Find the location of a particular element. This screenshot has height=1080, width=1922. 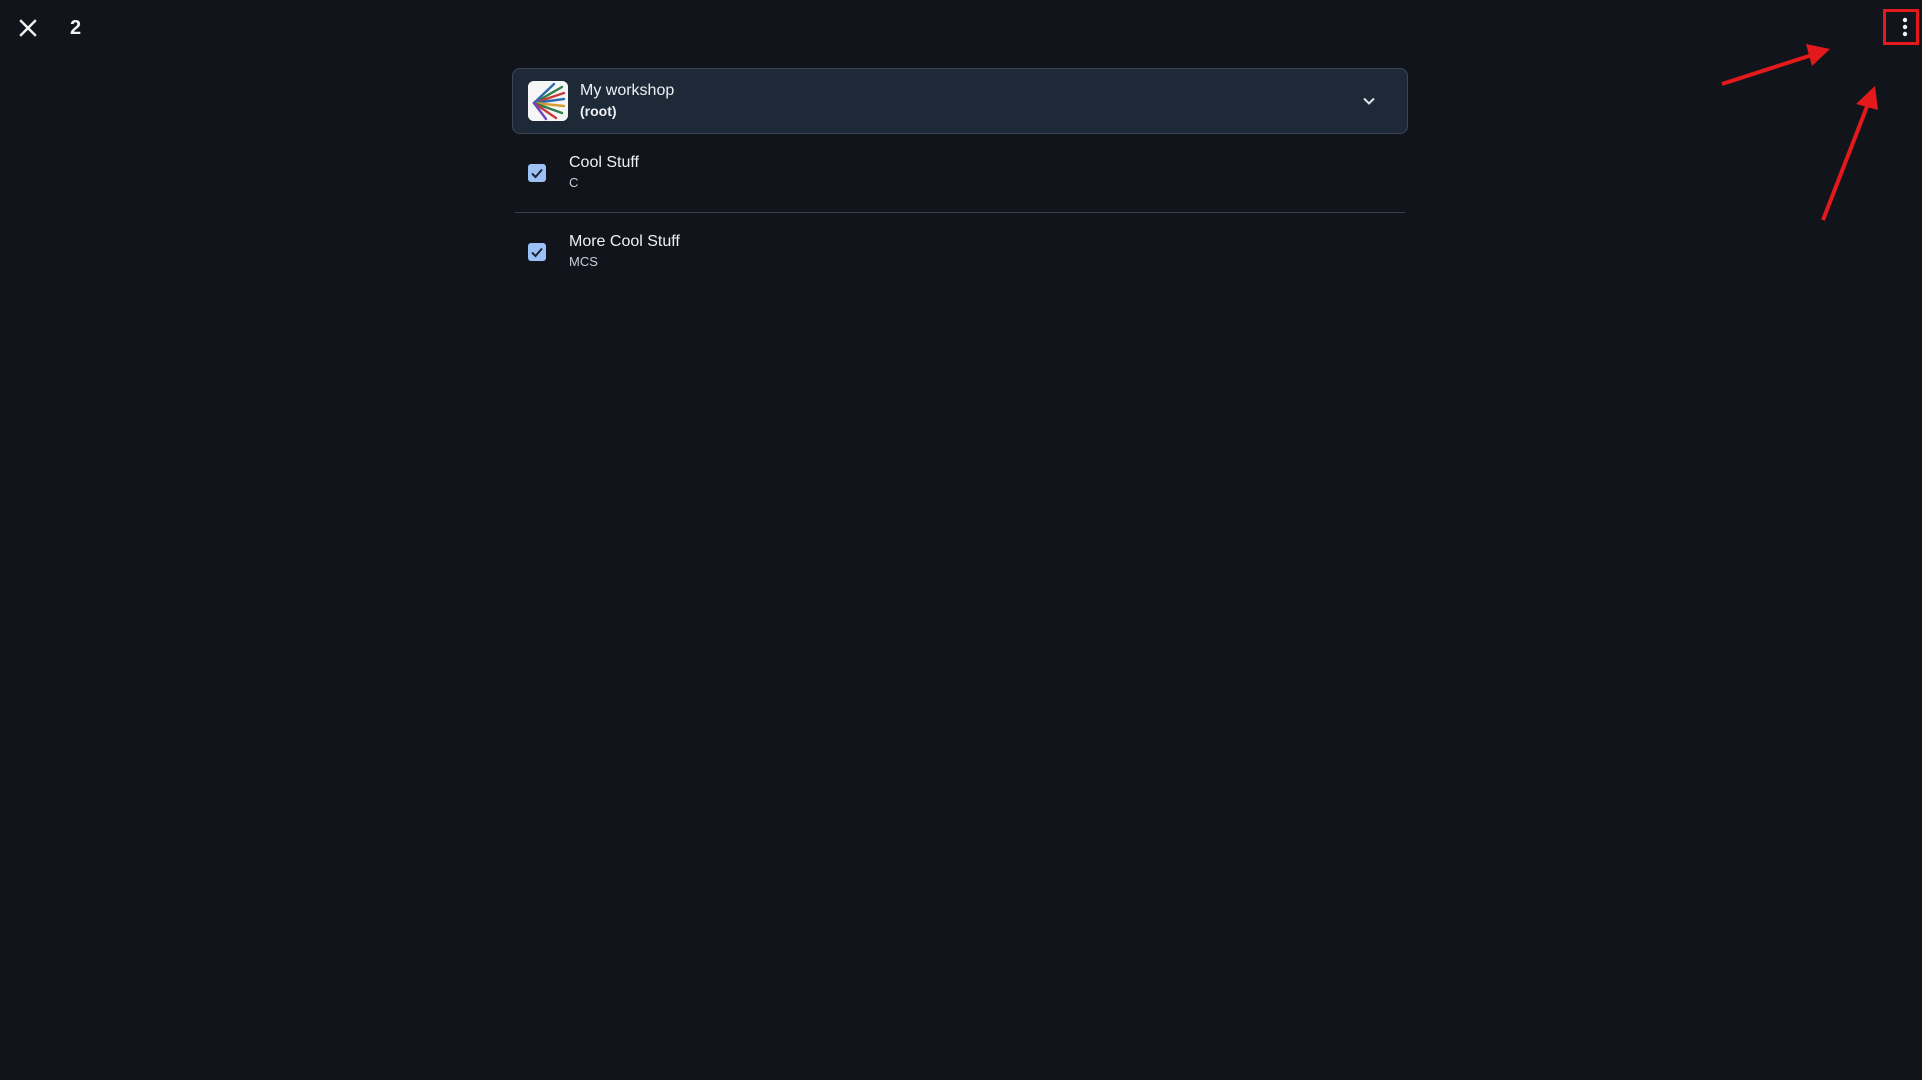

top-bar: 2 is located at coordinates (961, 28).